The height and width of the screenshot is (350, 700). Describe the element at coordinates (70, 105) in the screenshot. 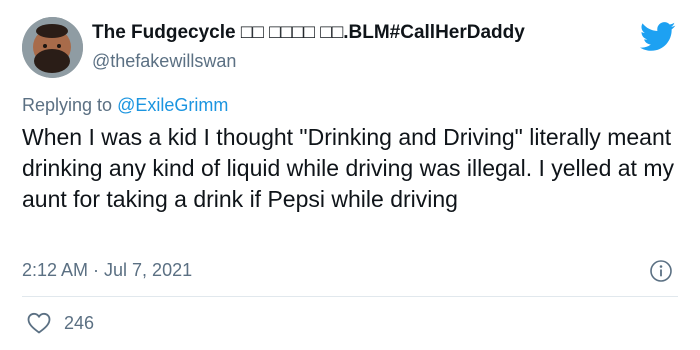

I see `replying-to-label: Replying to` at that location.